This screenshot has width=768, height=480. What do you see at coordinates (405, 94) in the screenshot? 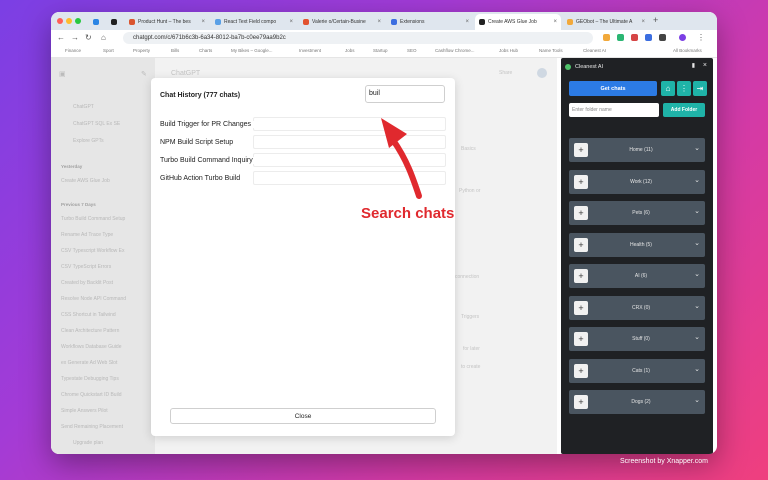
I see `search-input: buil` at bounding box center [405, 94].